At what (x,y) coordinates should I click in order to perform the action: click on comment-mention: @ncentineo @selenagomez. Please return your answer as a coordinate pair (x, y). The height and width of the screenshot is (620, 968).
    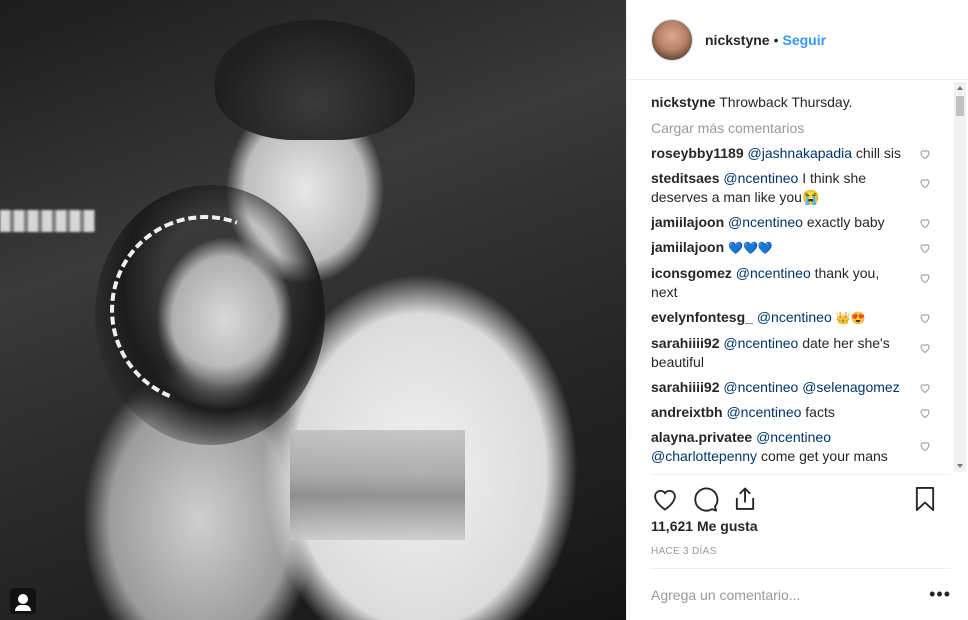
    Looking at the image, I should click on (811, 387).